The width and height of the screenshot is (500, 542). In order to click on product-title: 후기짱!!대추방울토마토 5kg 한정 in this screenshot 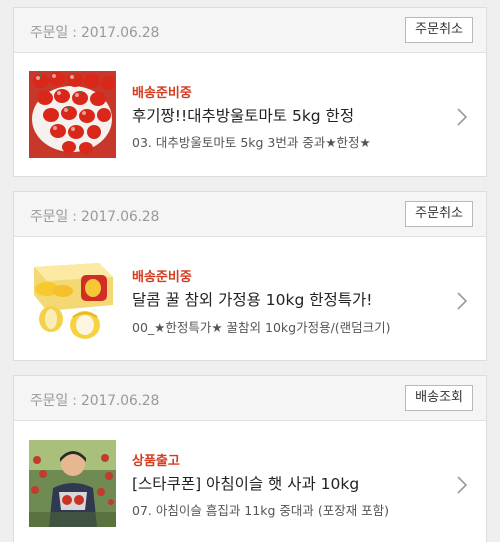, I will do `click(243, 116)`.